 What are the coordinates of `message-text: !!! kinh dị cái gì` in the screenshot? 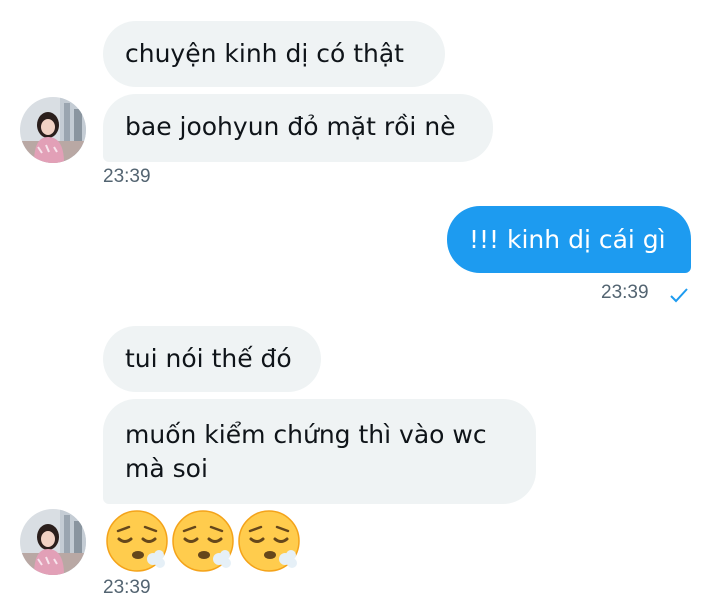 It's located at (567, 239).